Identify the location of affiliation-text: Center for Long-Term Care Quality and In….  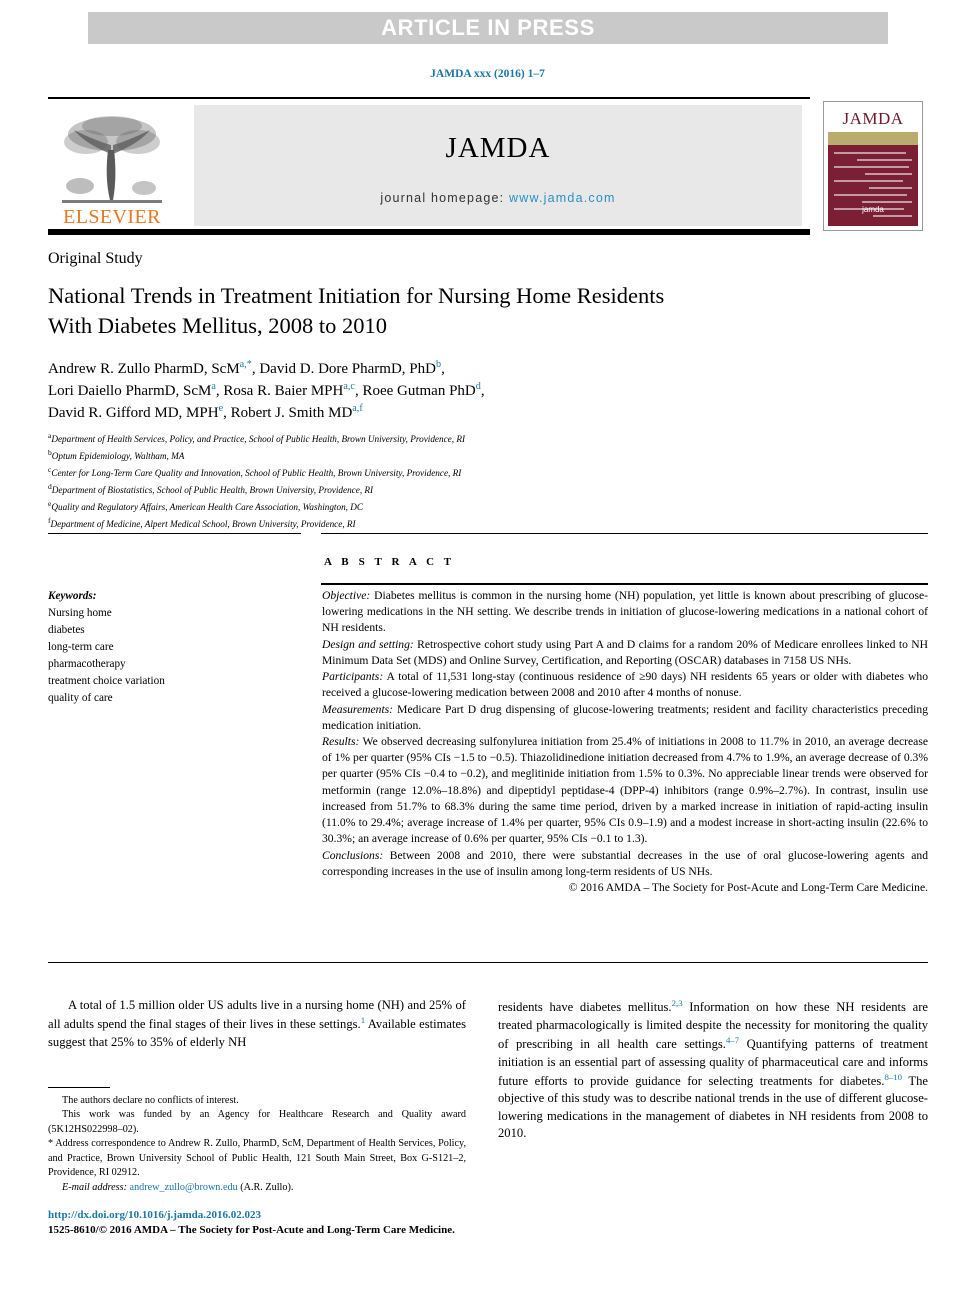
(256, 473).